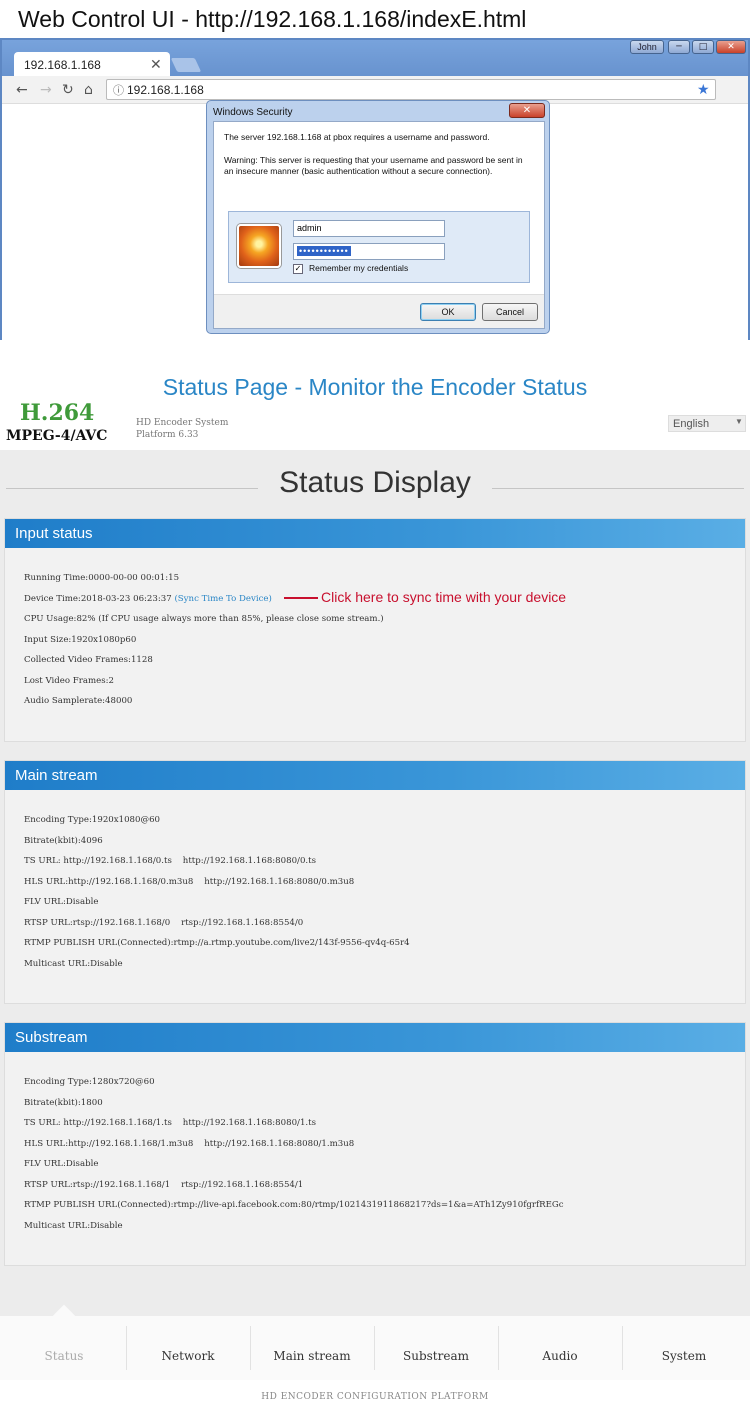 This screenshot has height=1411, width=750. Describe the element at coordinates (98, 599) in the screenshot. I see `device-time: Device Time:2018-03-23 06:23:37` at that location.